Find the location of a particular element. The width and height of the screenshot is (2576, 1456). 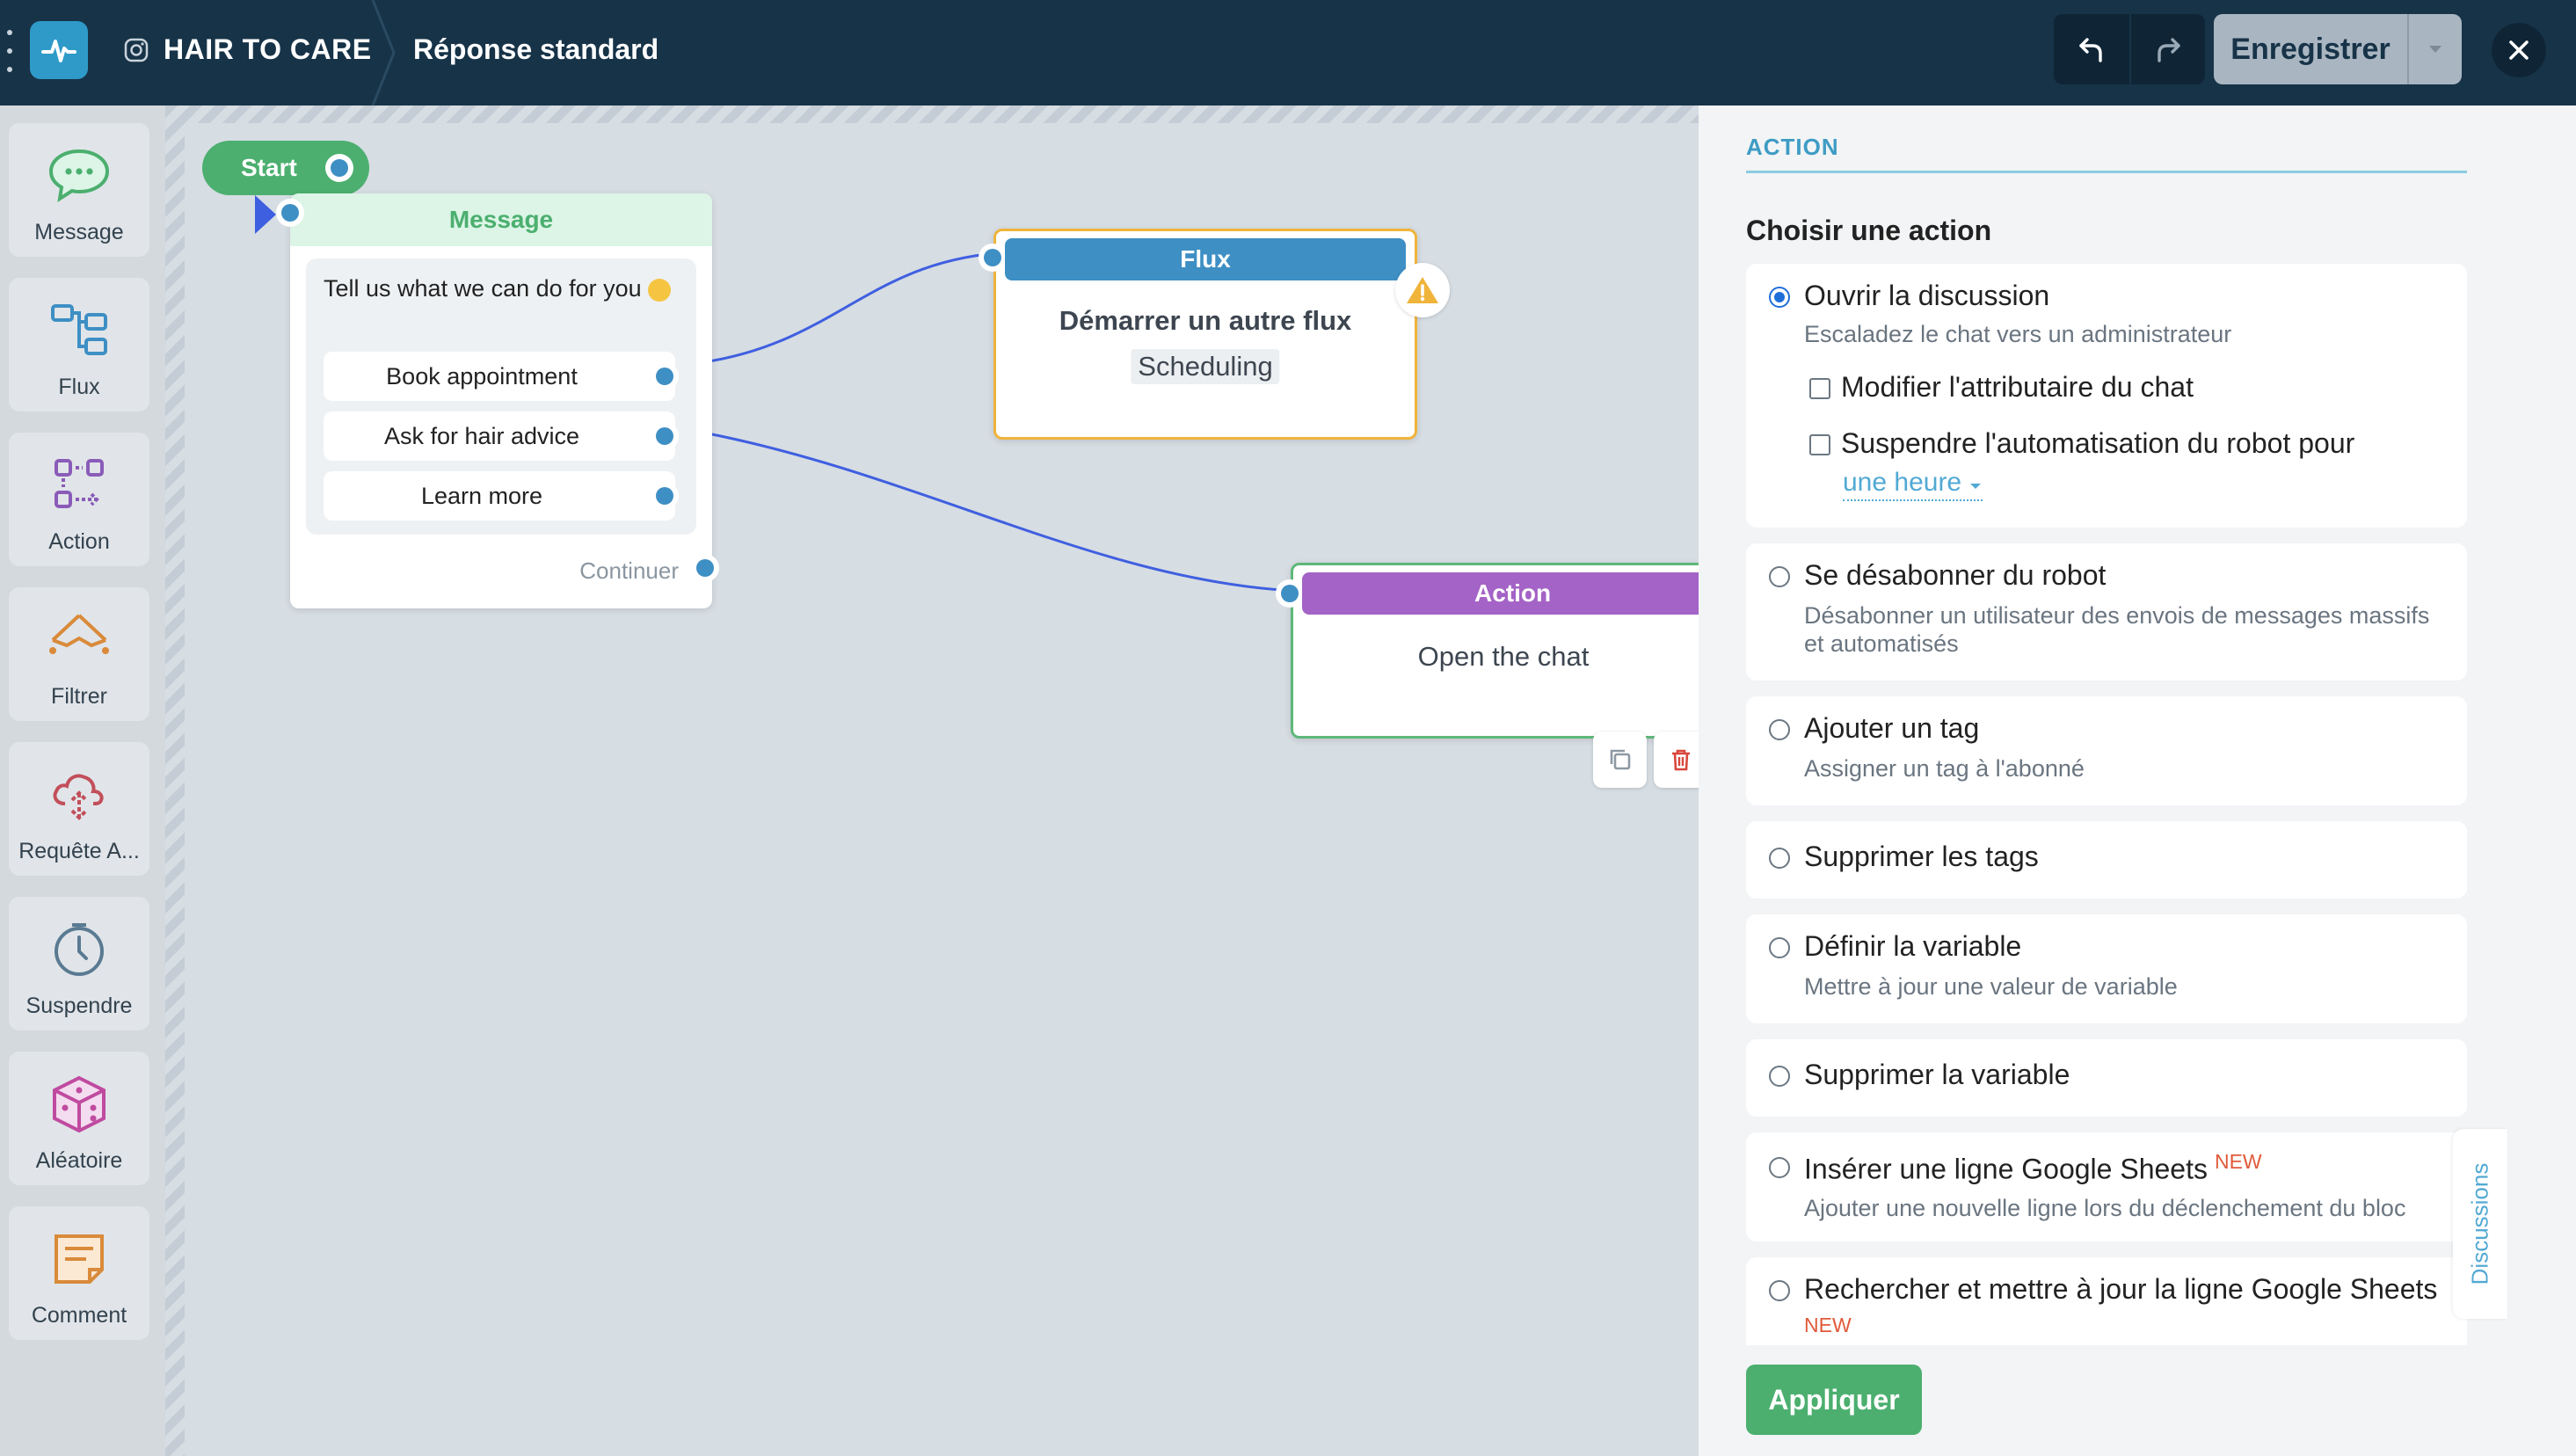

radio-insert-sheet-row is located at coordinates (1779, 1167).